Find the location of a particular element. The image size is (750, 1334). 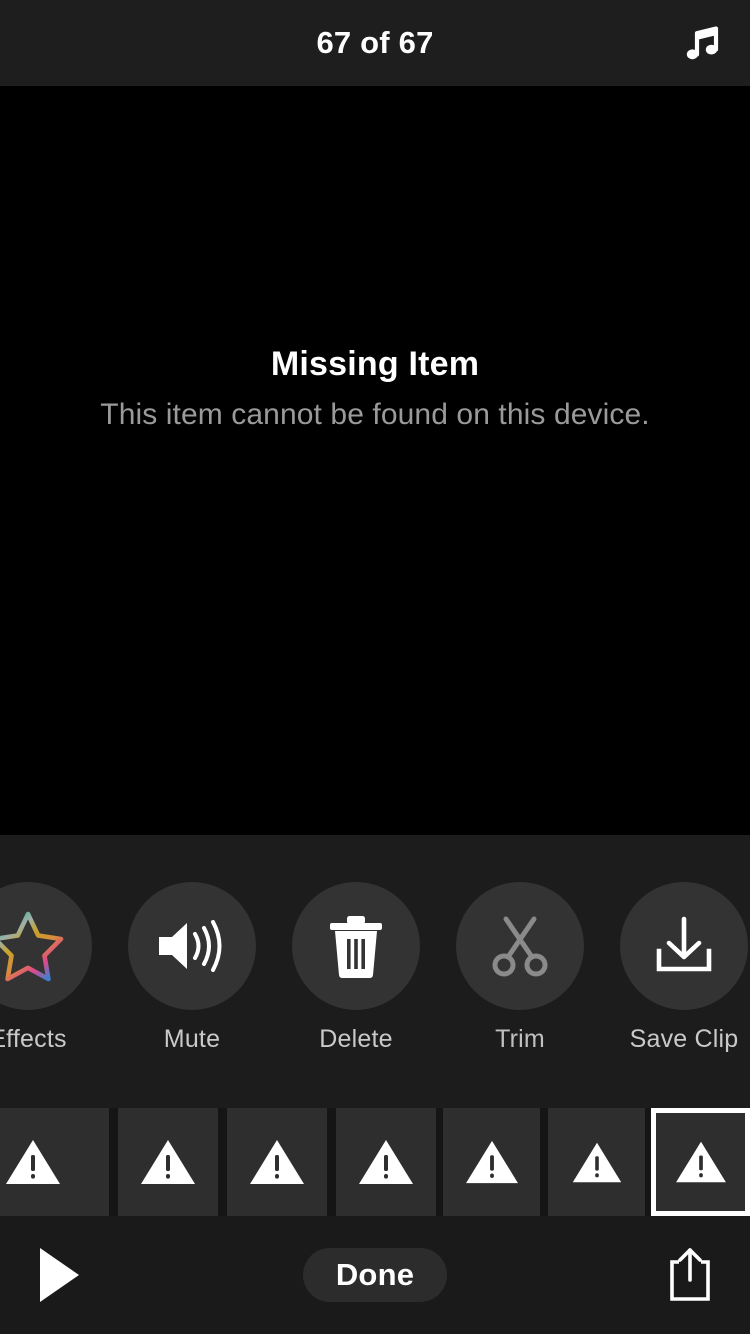

done-button: Done is located at coordinates (375, 1275).